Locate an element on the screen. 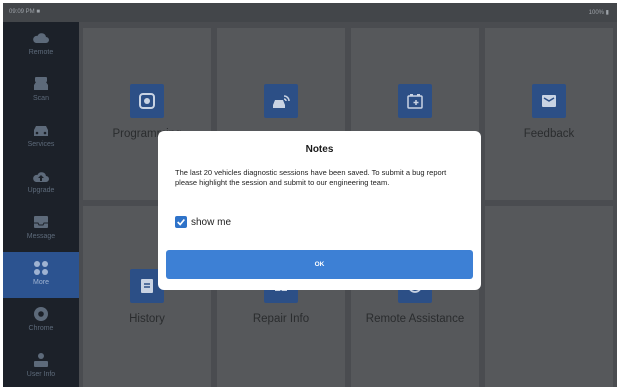  sidebar-item-label: More is located at coordinates (41, 282).